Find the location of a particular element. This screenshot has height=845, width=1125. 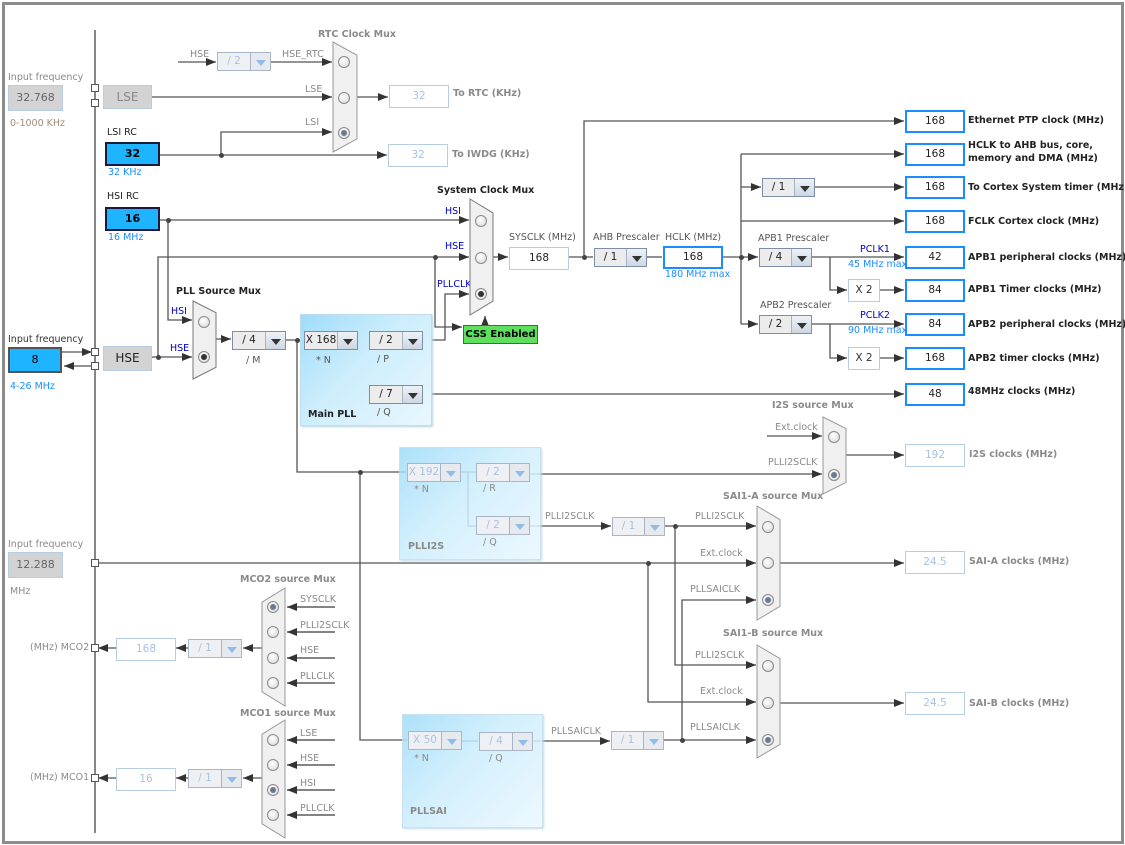

plli2s-sai-divider-dropdown: / 1 is located at coordinates (638, 526).